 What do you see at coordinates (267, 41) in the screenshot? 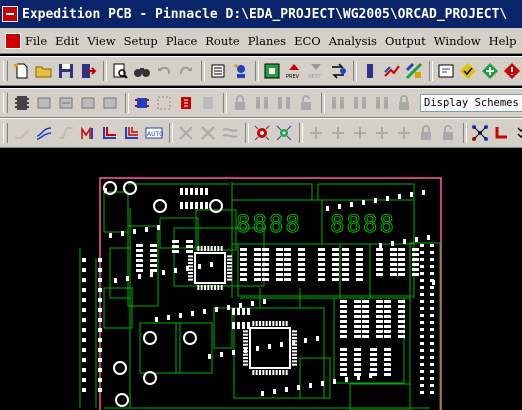
I see `menu-planes: Planes` at bounding box center [267, 41].